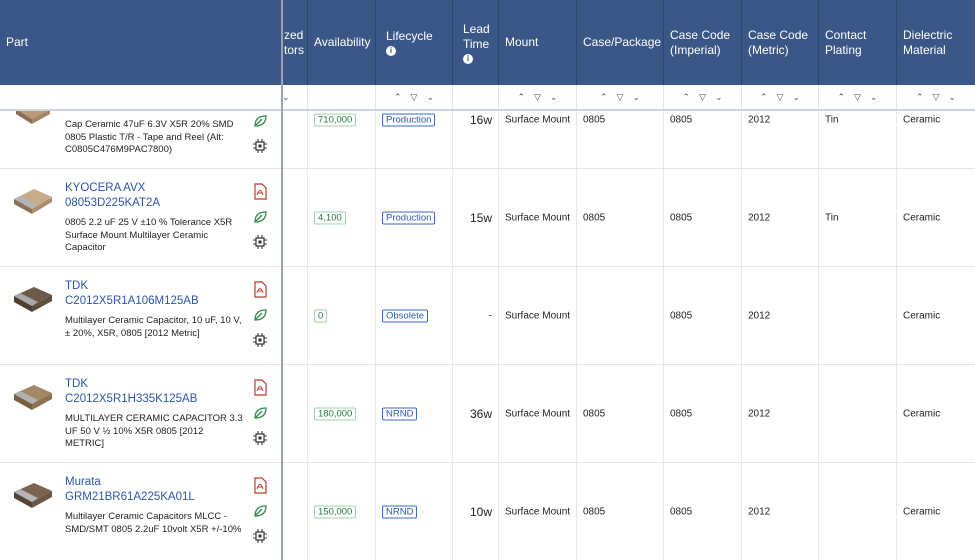 The image size is (975, 560). I want to click on header-case-package: Case/Package, so click(620, 42).